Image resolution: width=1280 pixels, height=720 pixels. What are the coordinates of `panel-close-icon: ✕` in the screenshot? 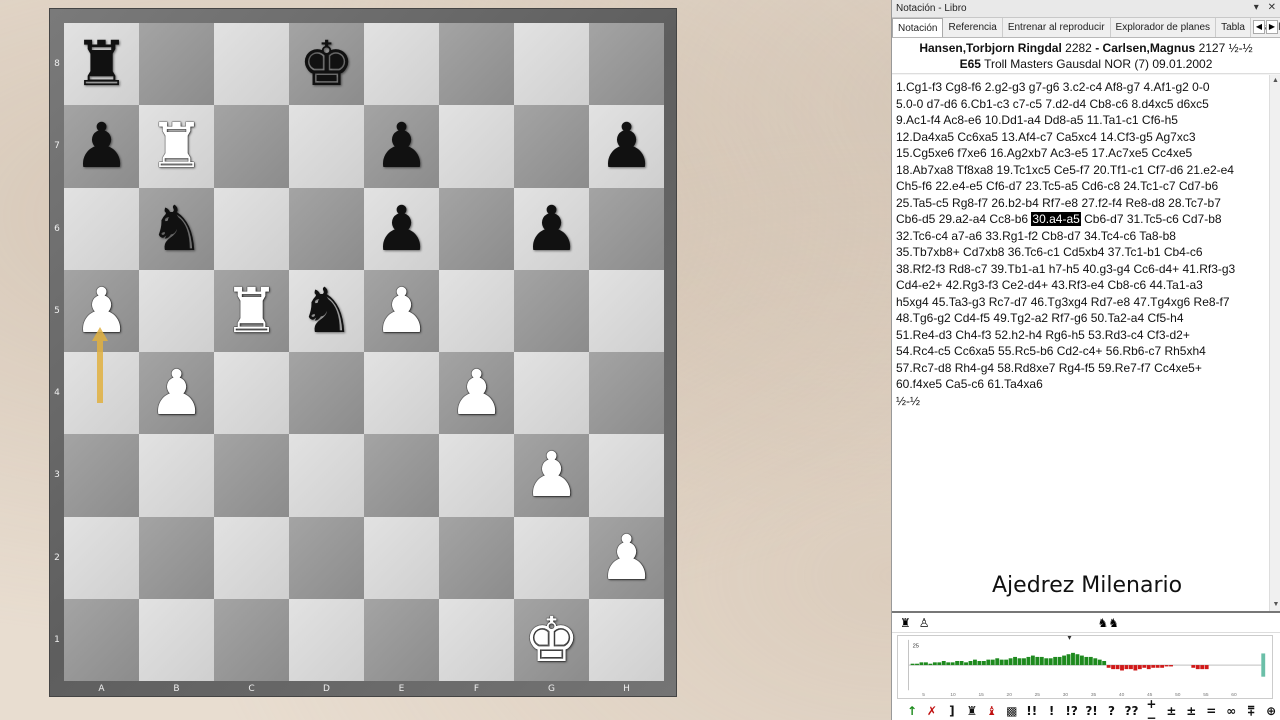 It's located at (1272, 7).